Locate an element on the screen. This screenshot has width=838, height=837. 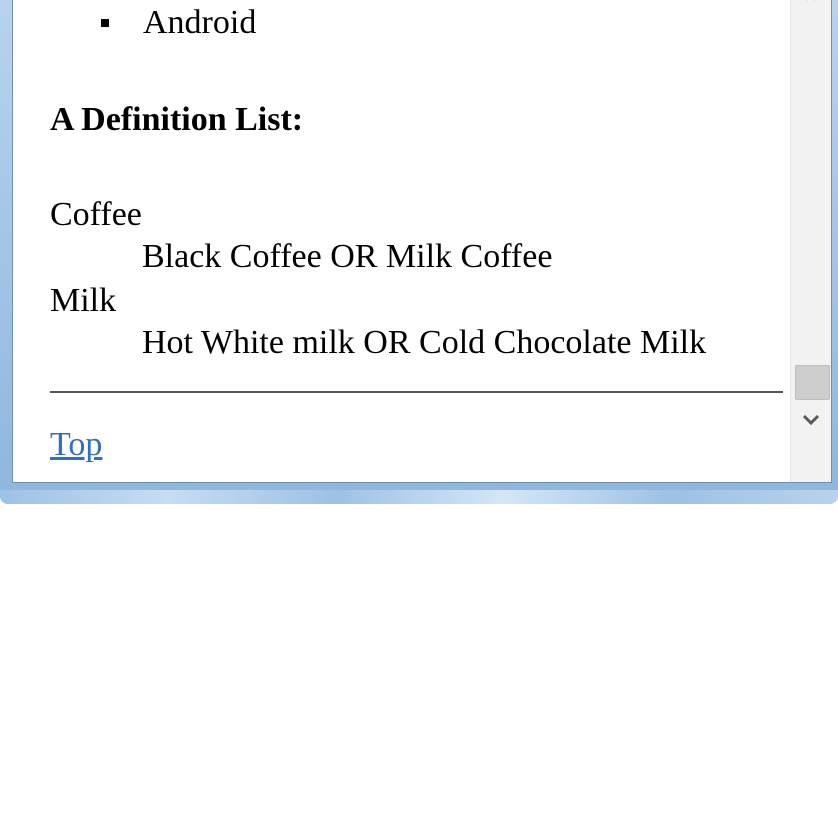
bullet-square-icon is located at coordinates (105, 23).